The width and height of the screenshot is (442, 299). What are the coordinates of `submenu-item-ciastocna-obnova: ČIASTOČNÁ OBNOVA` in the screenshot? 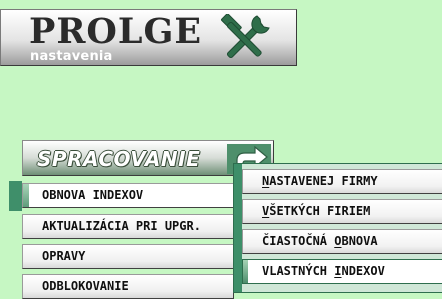 It's located at (342, 241).